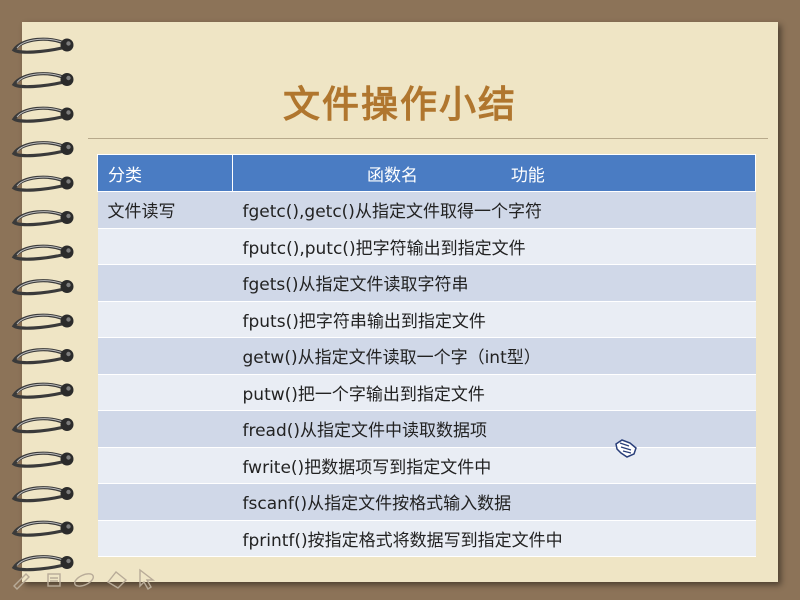  I want to click on row-function: fscanf()从指定文件按格式输入数据, so click(494, 502).